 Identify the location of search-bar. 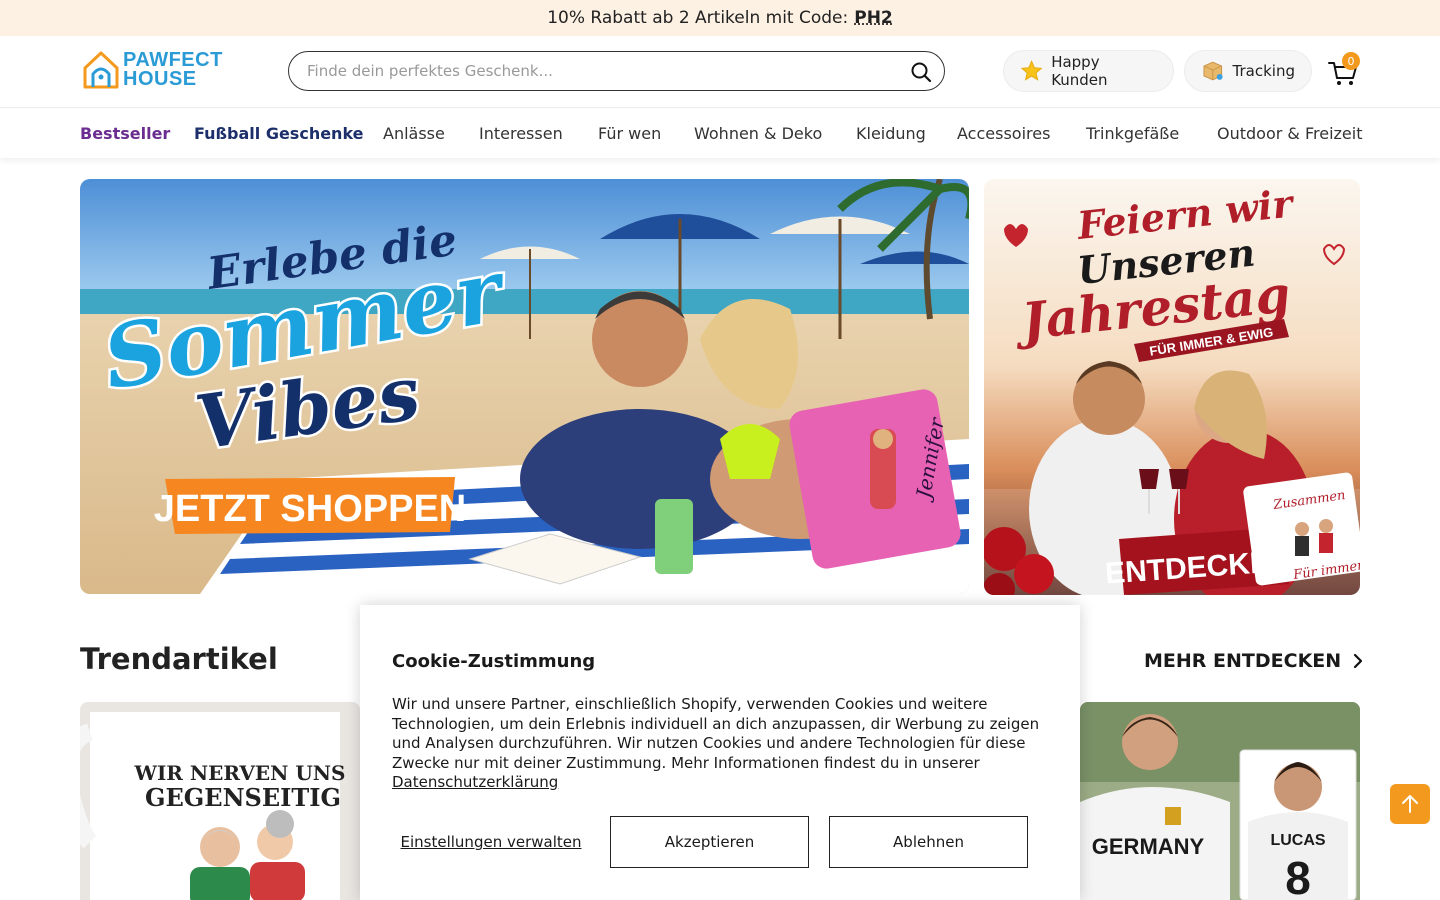
(616, 71).